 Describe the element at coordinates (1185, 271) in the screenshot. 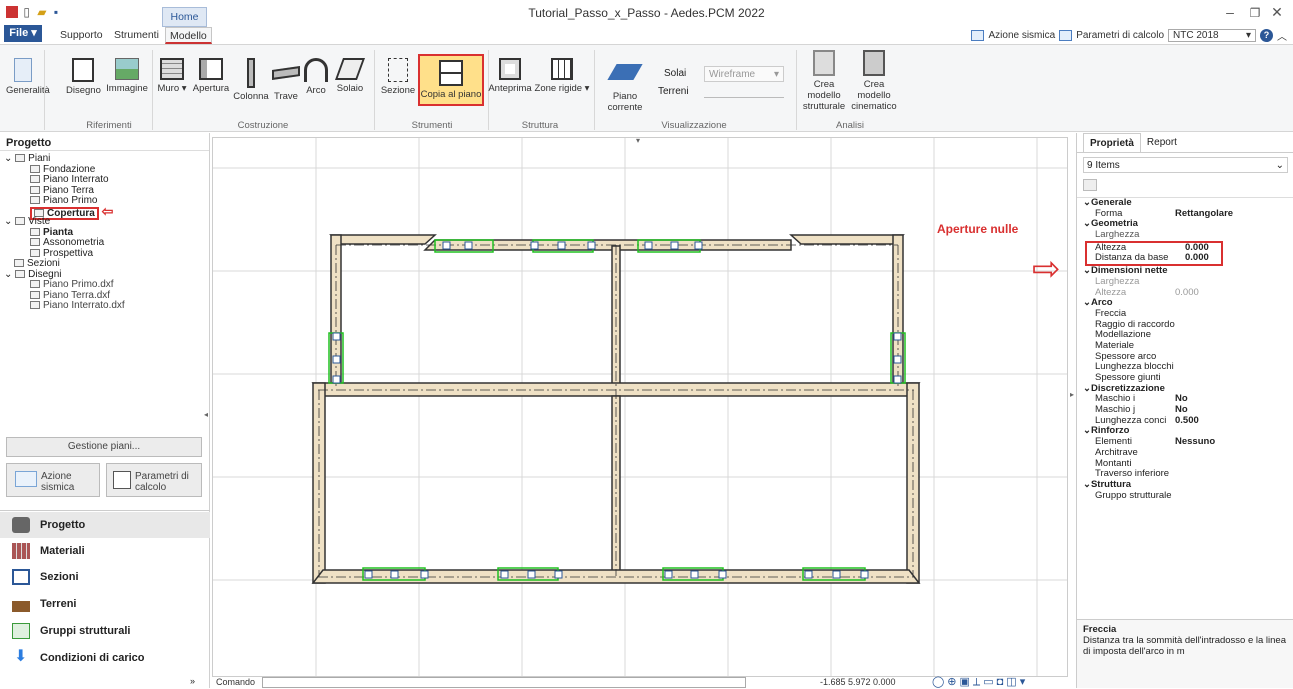

I see `group-dimensioni-nette: ⌄ Dimensioni nette` at that location.